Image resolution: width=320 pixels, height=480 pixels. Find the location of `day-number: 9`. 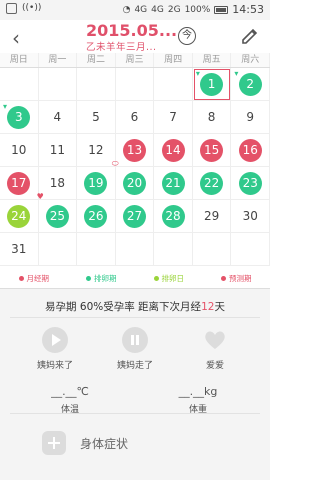

day-number: 9 is located at coordinates (250, 117).